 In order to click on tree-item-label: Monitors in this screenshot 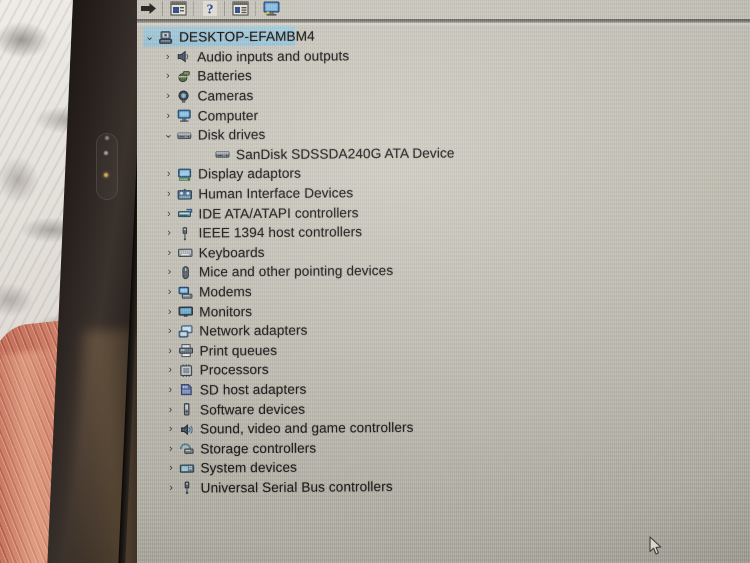, I will do `click(226, 311)`.